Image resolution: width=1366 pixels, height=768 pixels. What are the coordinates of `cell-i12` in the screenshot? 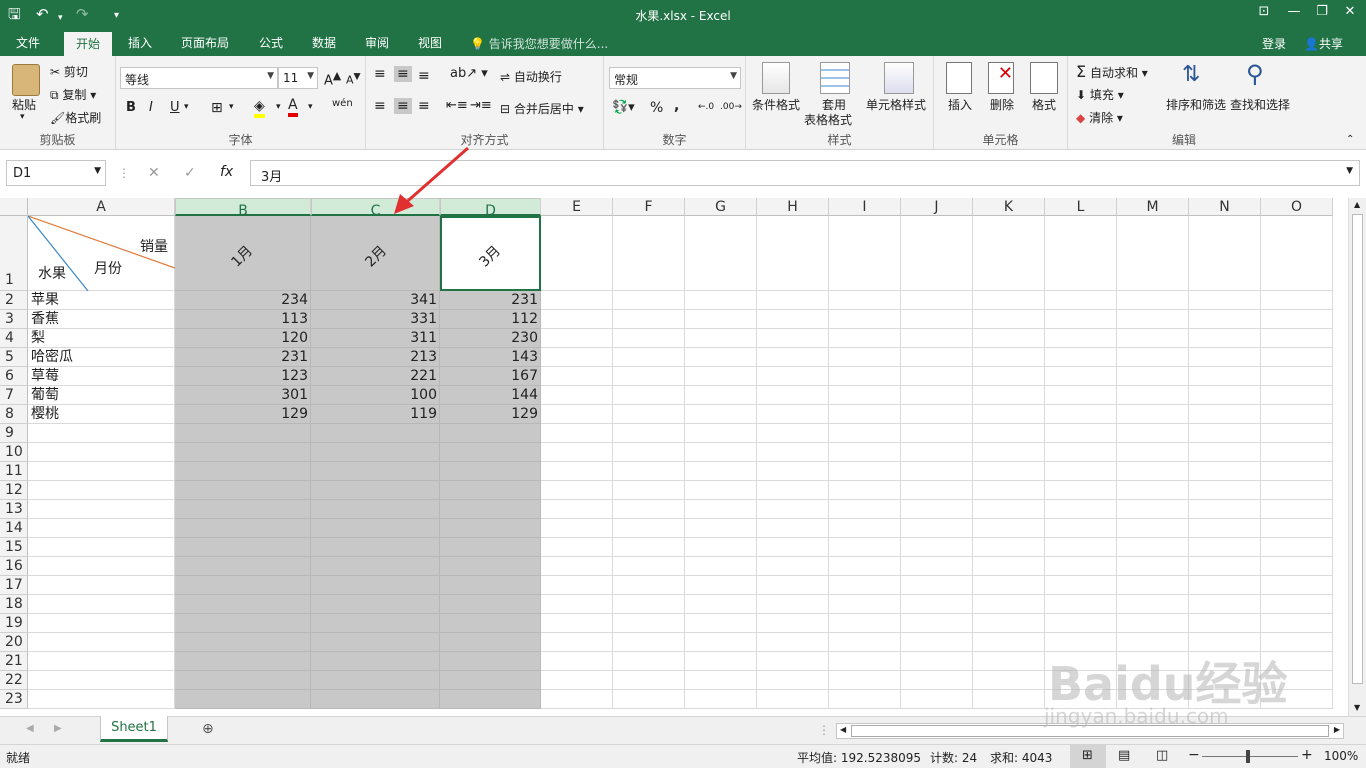 It's located at (865, 490).